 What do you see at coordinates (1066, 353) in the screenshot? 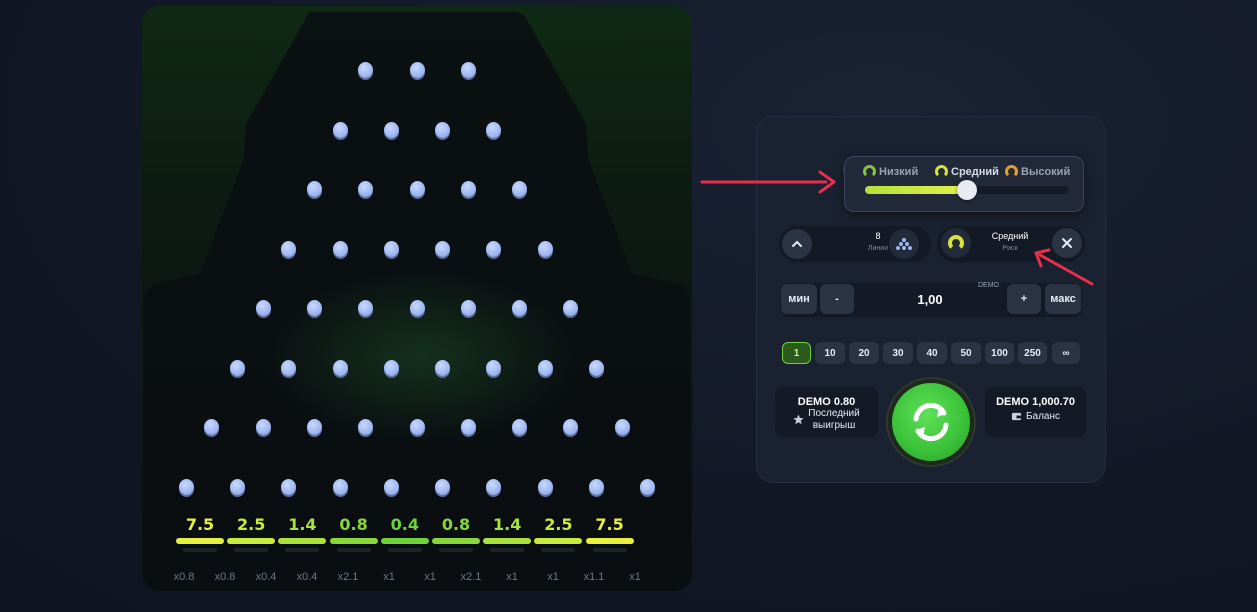
I see `quick-bet-chip: ∞` at bounding box center [1066, 353].